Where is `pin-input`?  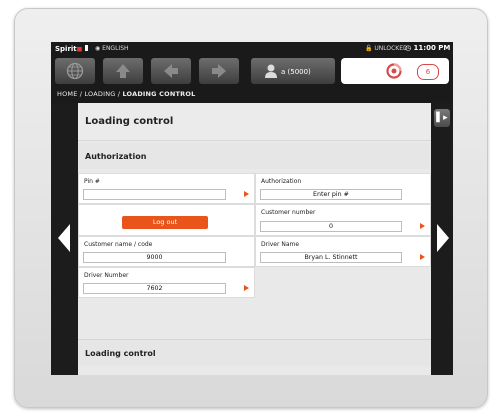
pin-input is located at coordinates (154, 194).